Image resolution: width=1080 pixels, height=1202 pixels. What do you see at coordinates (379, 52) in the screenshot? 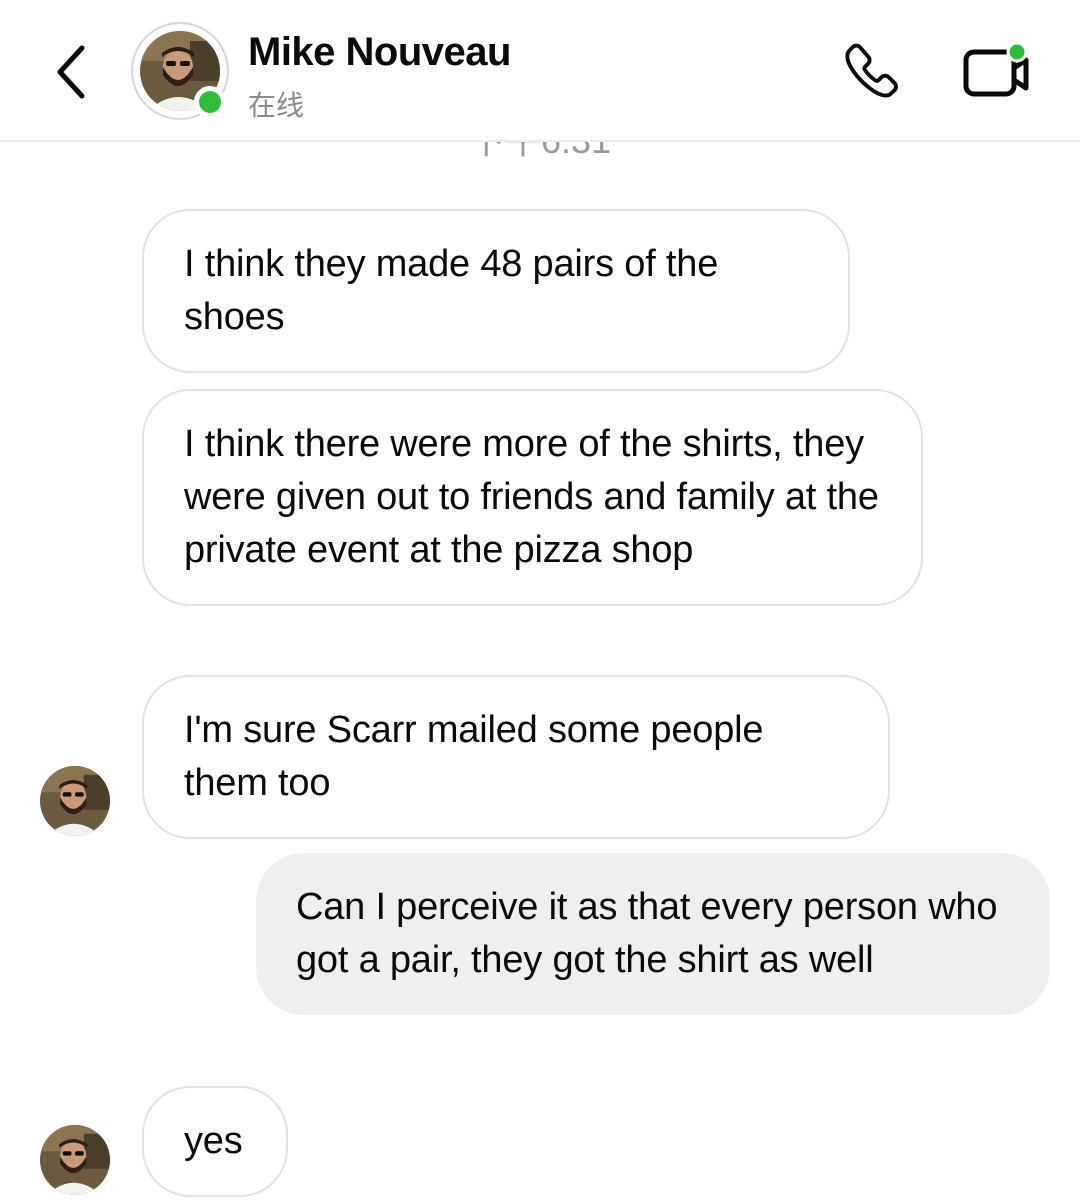
I see `contact-name: Mike Nouveau` at bounding box center [379, 52].